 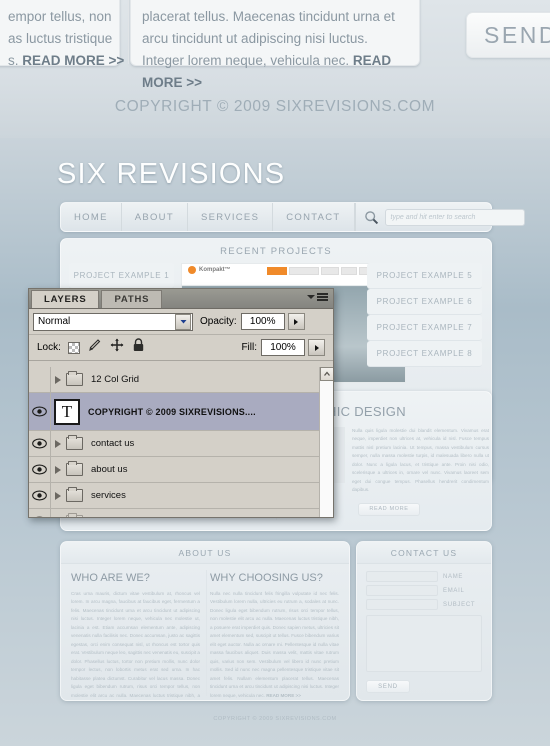 I want to click on blend-mode-select: Normal, so click(x=113, y=321).